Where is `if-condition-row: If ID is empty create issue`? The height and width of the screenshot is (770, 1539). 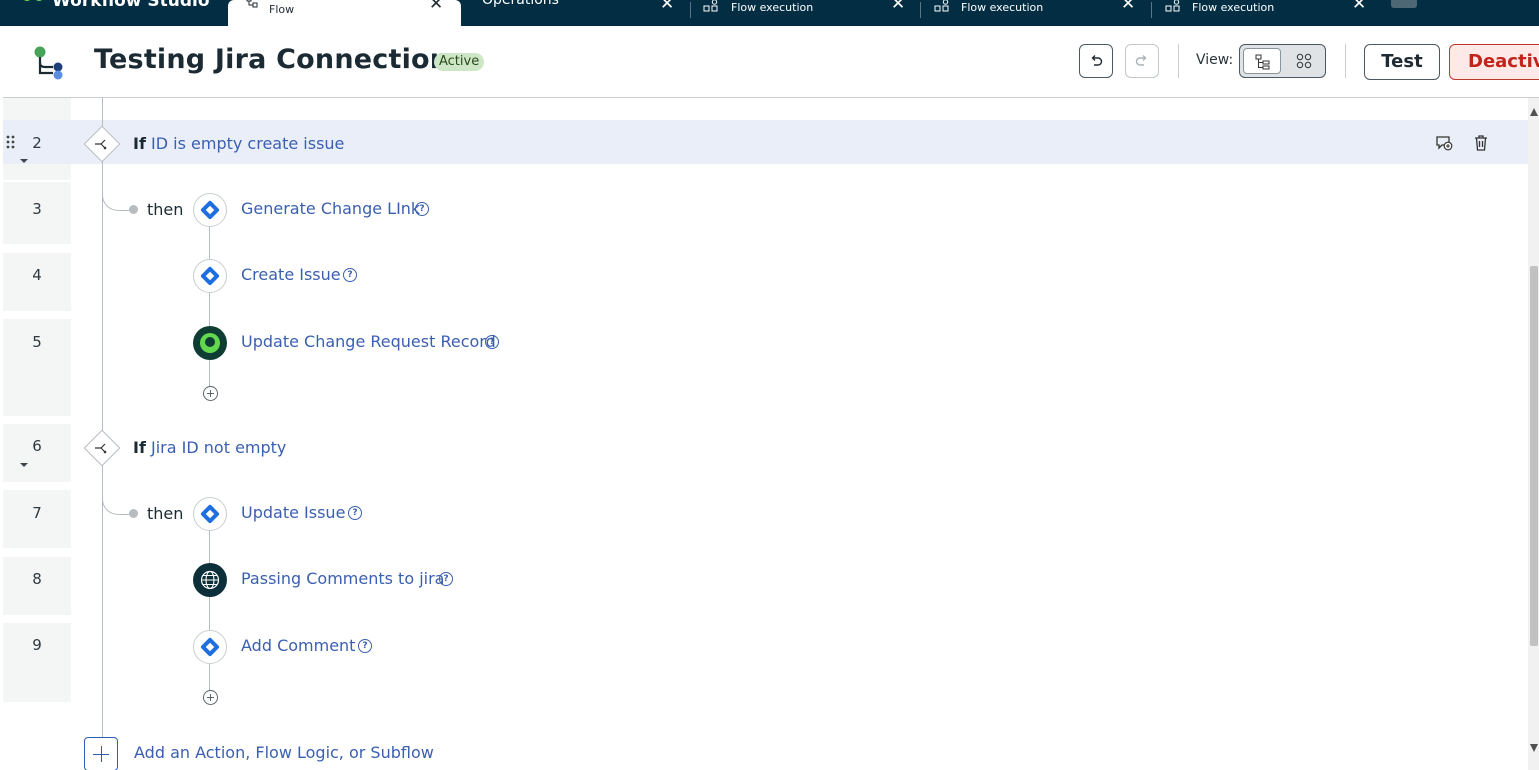
if-condition-row: If ID is empty create issue is located at coordinates (238, 143).